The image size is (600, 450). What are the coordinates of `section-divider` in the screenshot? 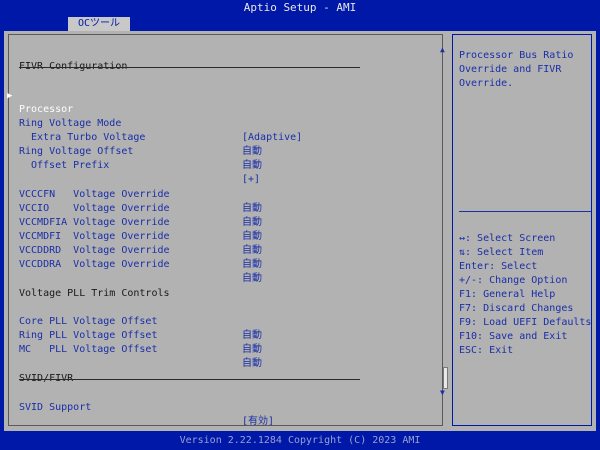 It's located at (189, 67).